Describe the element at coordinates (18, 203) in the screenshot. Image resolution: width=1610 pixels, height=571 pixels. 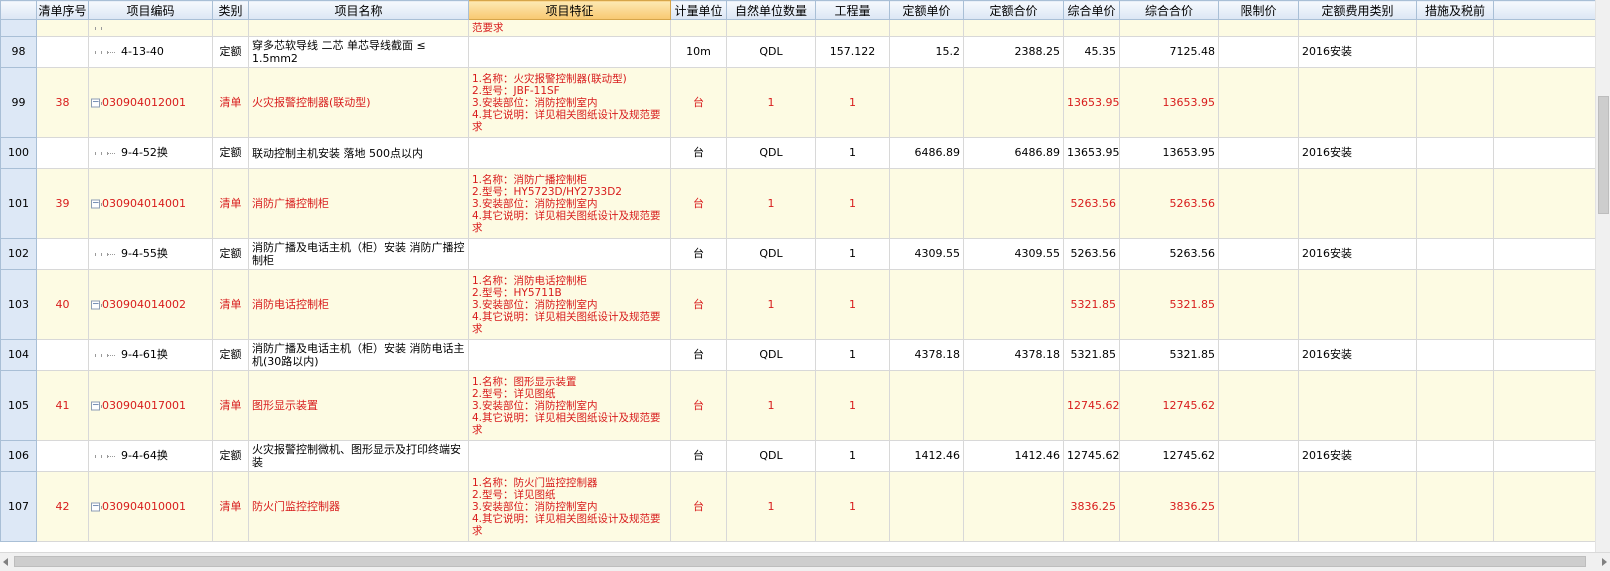
I see `cell-row-number: 101` at that location.